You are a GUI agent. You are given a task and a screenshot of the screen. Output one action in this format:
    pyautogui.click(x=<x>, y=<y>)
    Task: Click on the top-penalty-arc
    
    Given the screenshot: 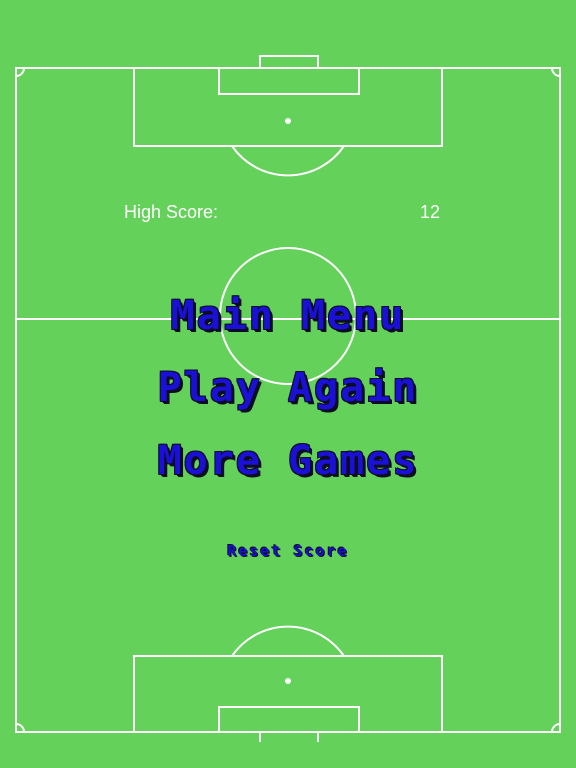 What is the action you would take?
    pyautogui.click(x=288, y=161)
    